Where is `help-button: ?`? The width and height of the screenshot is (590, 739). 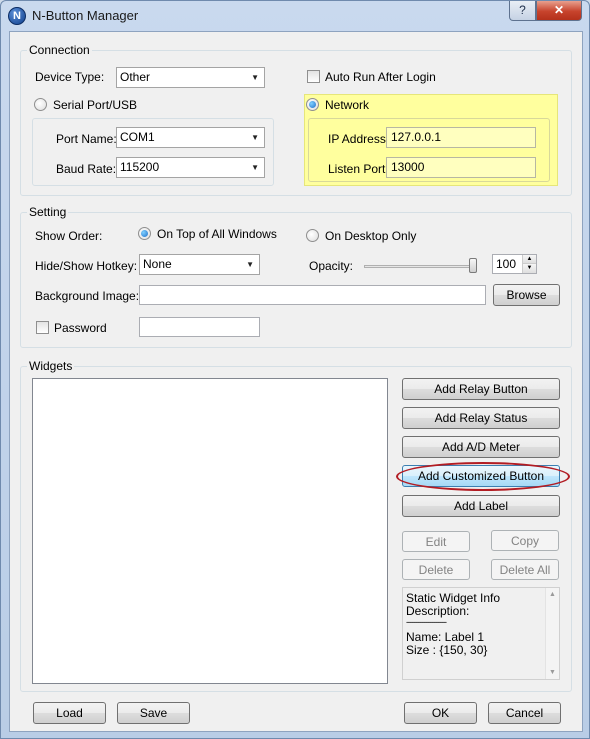
help-button: ? is located at coordinates (522, 11).